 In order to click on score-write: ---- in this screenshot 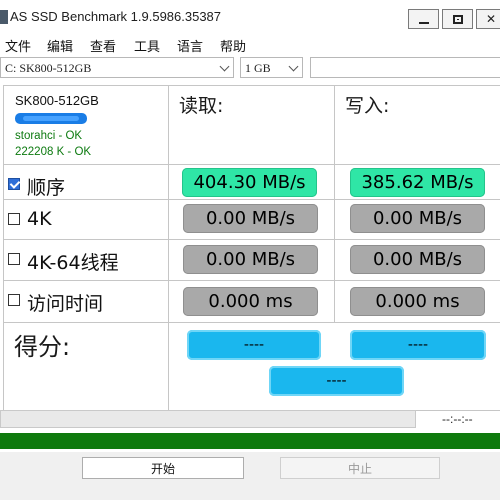, I will do `click(418, 345)`.